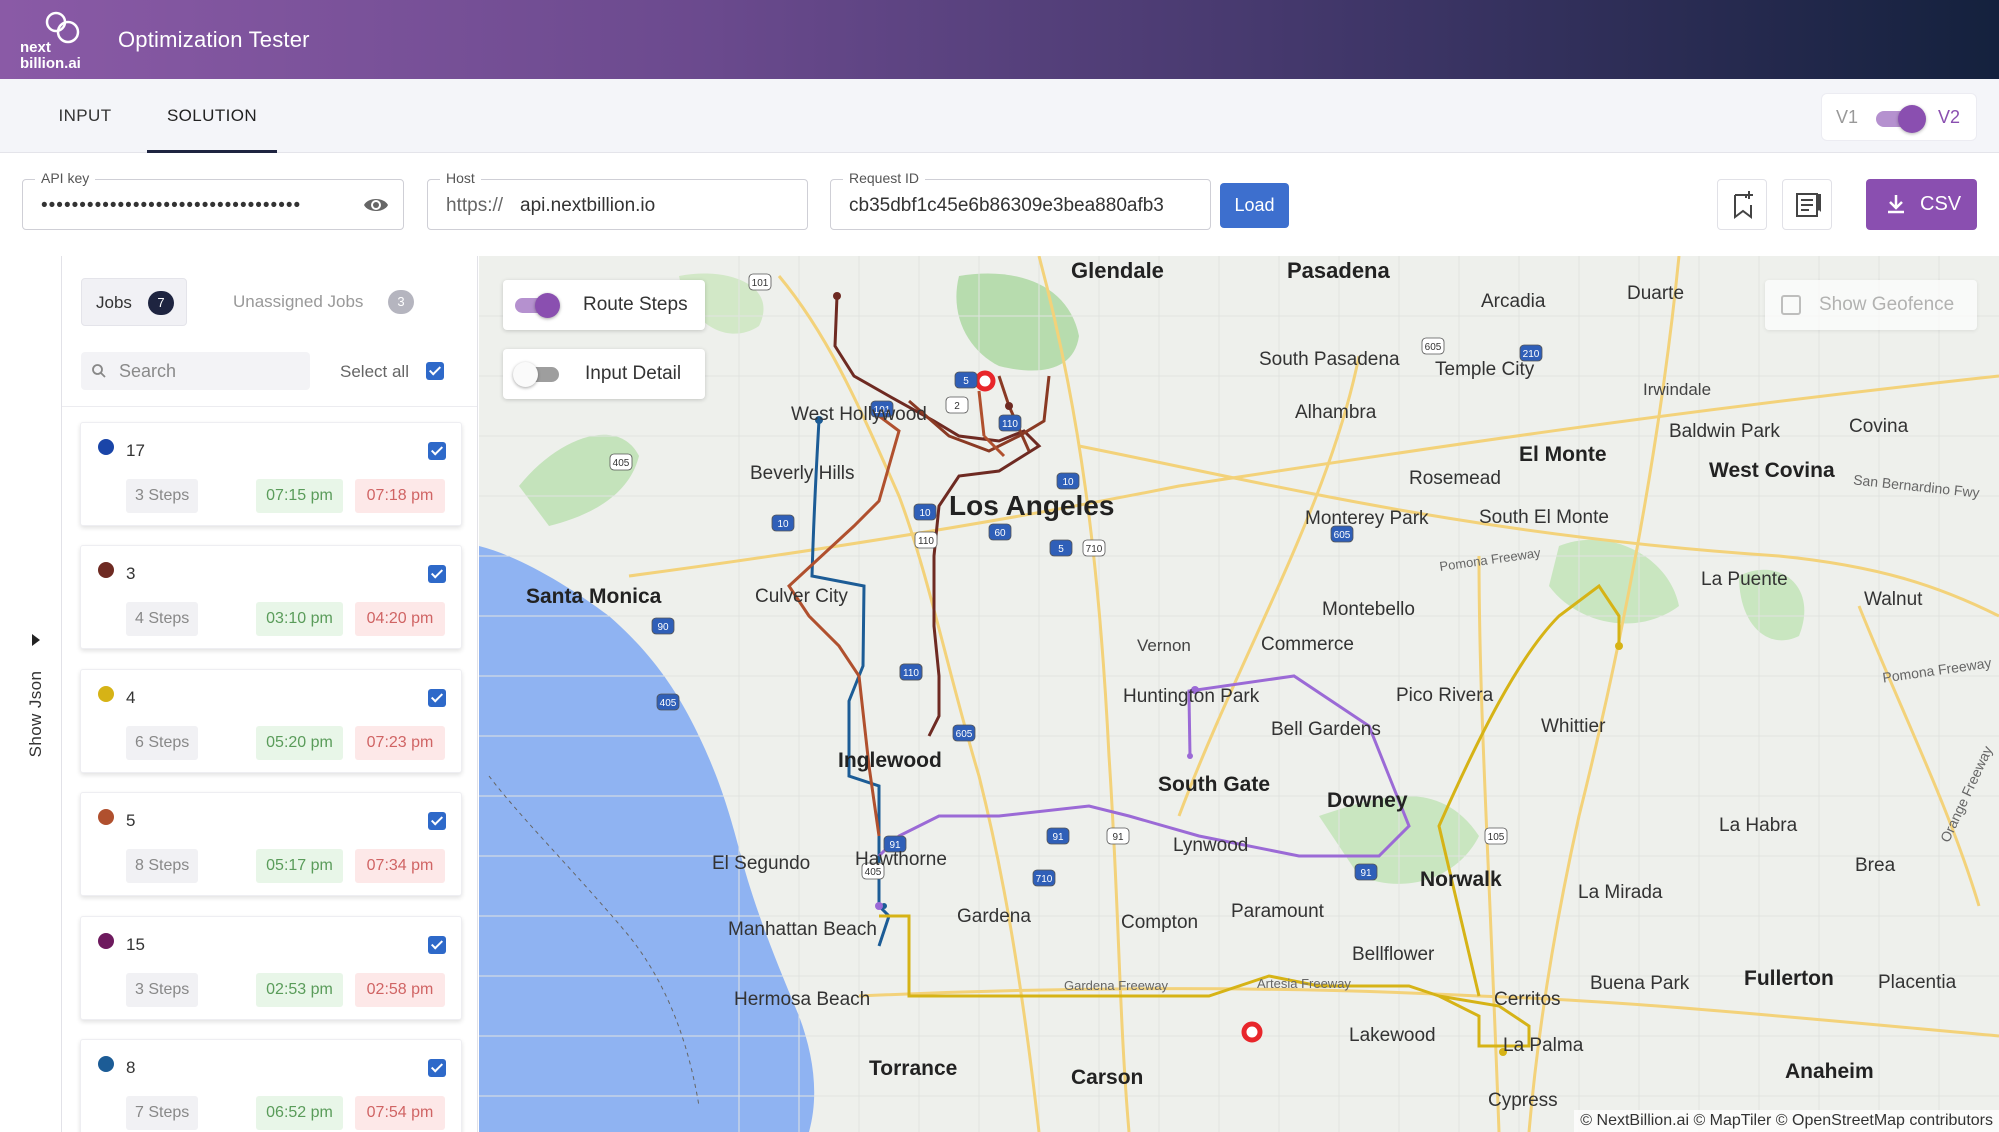  What do you see at coordinates (926, 541) in the screenshot?
I see `highway-shield-label: 110` at bounding box center [926, 541].